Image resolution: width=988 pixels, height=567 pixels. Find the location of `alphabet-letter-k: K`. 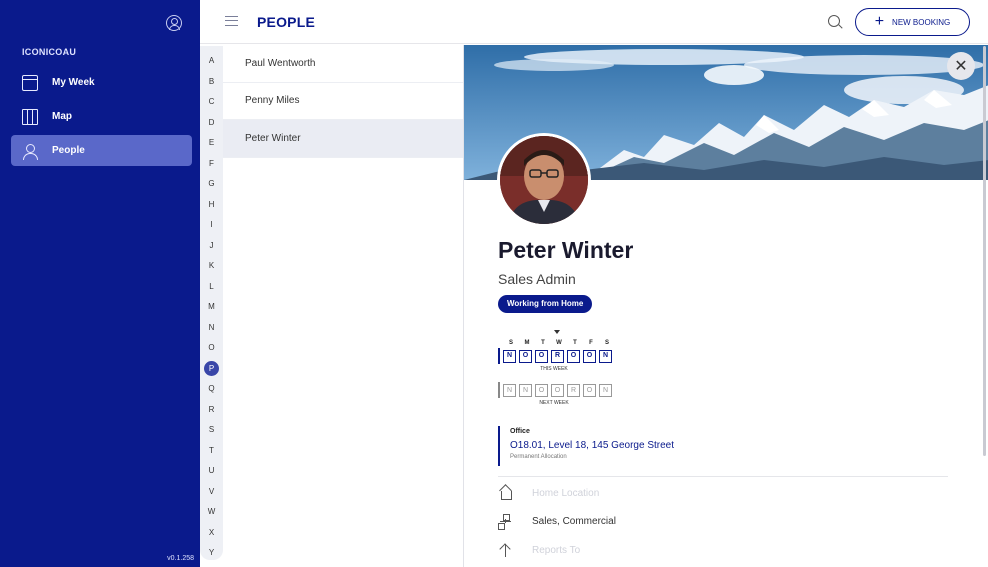

alphabet-letter-k: K is located at coordinates (211, 265).